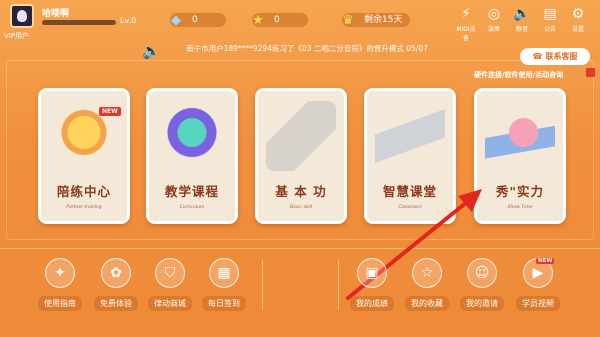 The width and height of the screenshot is (600, 337). Describe the element at coordinates (22, 16) in the screenshot. I see `avatar` at that location.